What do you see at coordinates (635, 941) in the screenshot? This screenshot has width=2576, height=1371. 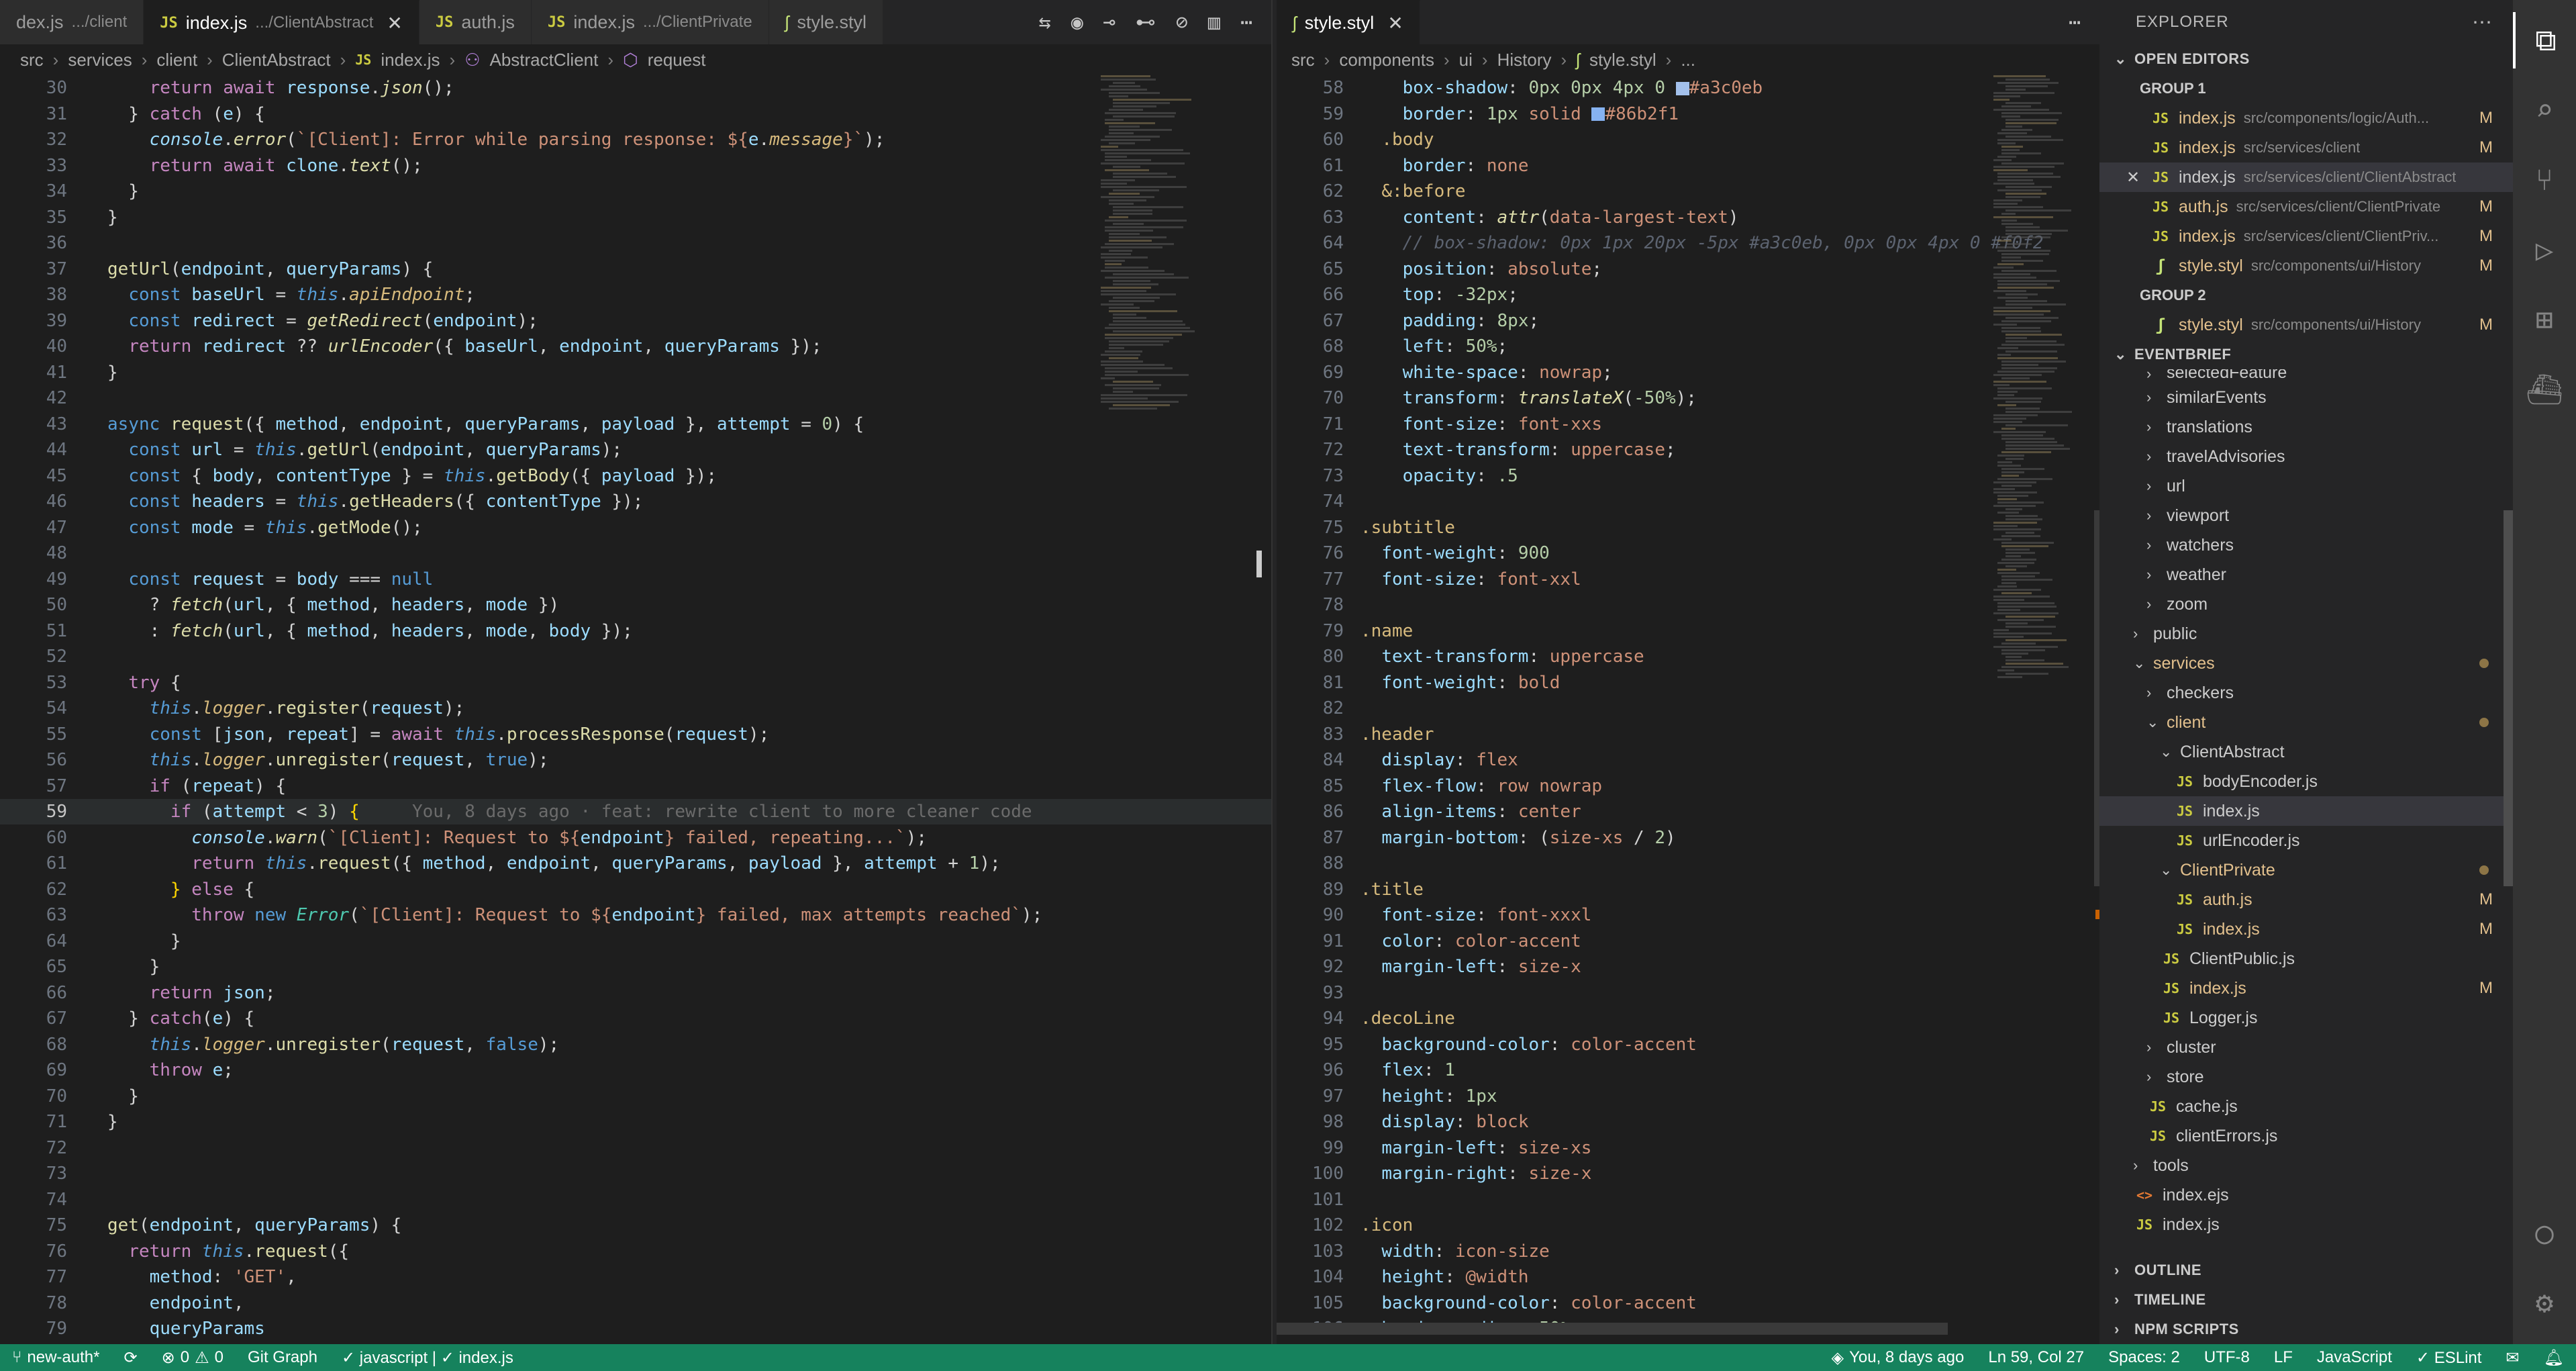 I see `code-line: 64 }` at bounding box center [635, 941].